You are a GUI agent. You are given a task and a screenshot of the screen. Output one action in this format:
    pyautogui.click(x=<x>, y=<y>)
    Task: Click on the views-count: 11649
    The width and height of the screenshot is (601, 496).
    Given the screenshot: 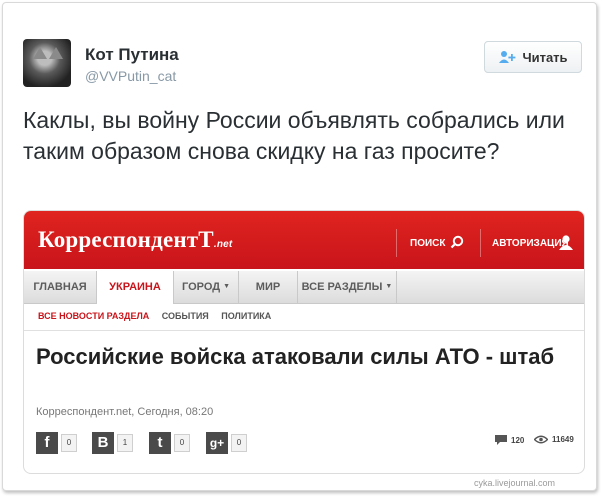 What is the action you would take?
    pyautogui.click(x=554, y=439)
    